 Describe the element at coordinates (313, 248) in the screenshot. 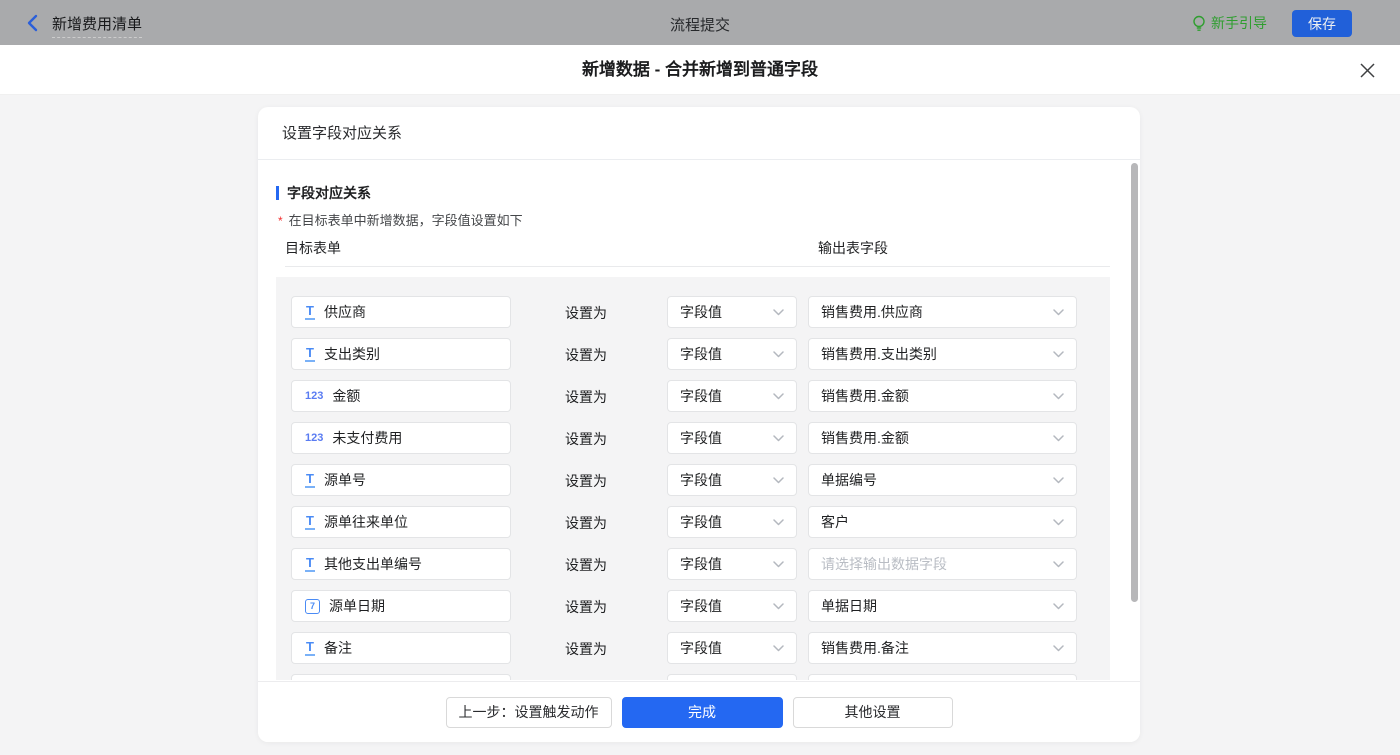

I see `column-header-target-form: 目标表单` at that location.